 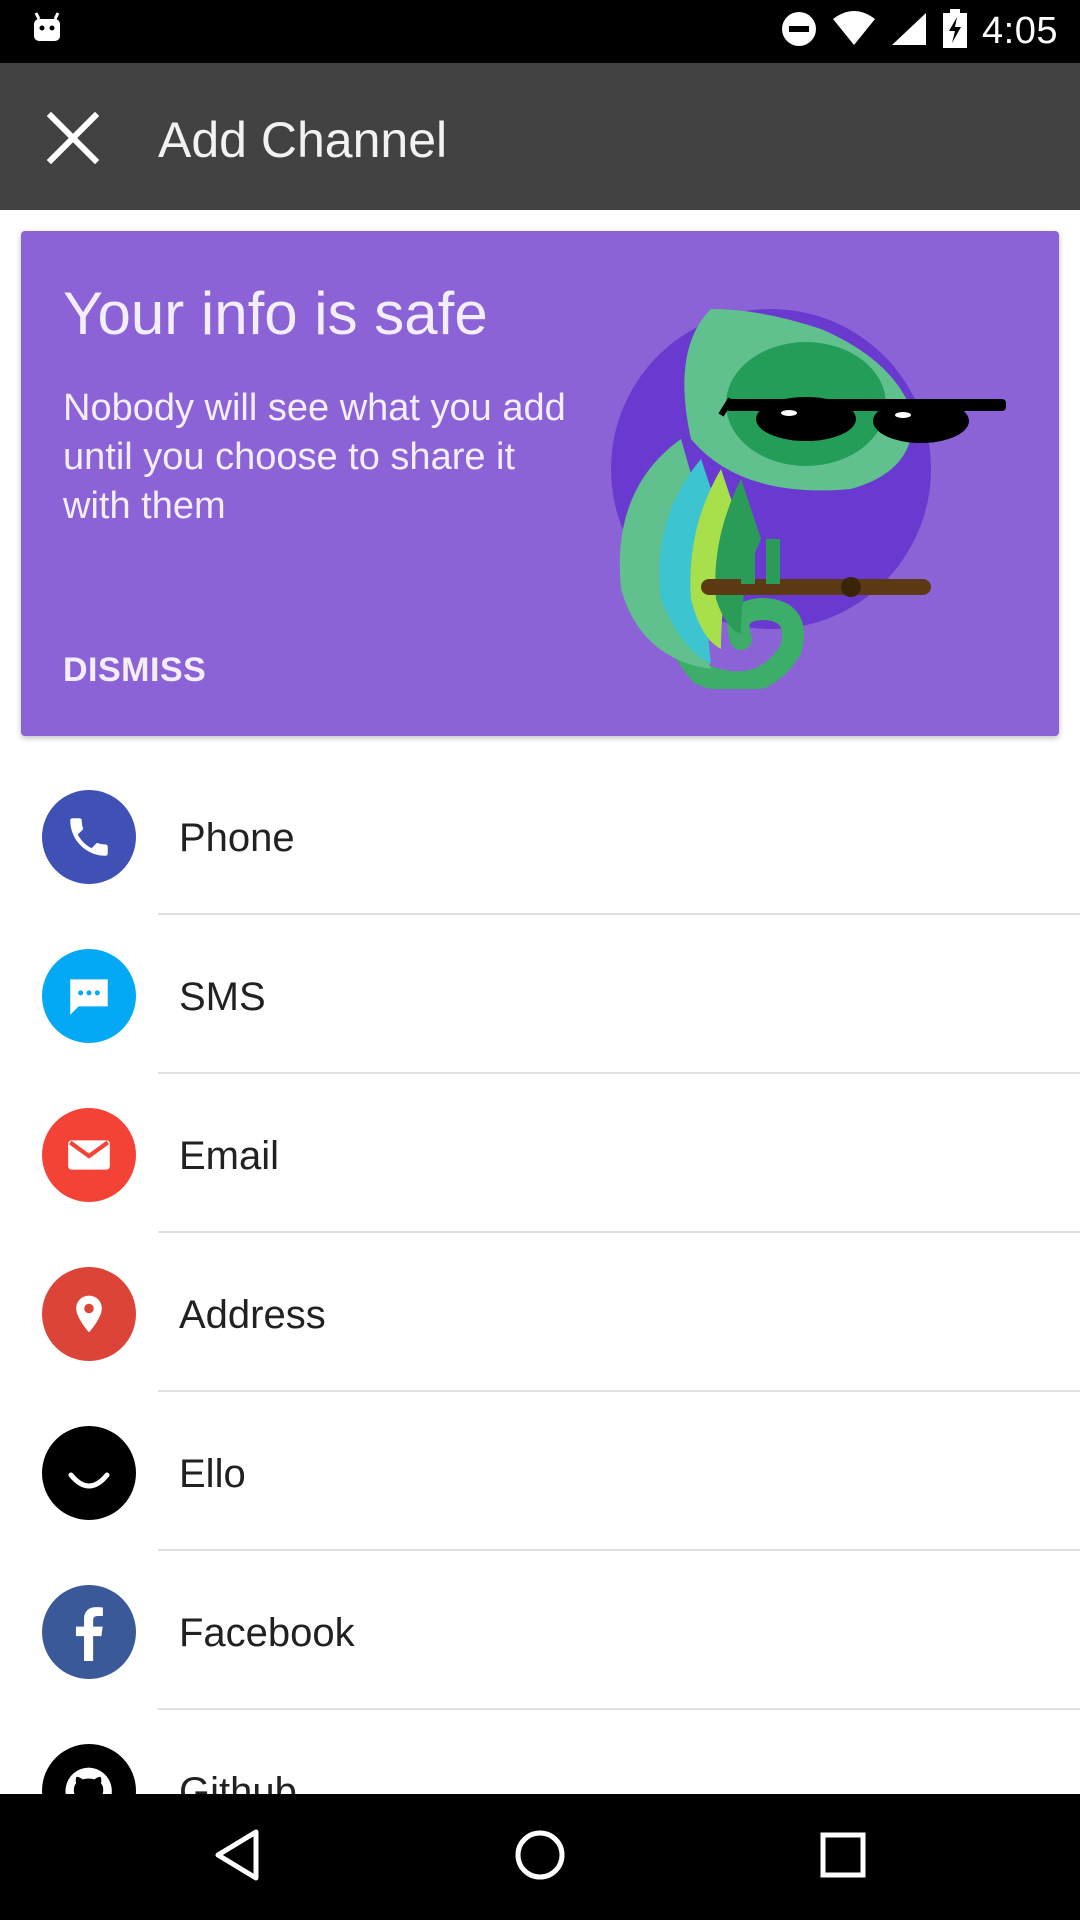 What do you see at coordinates (237, 838) in the screenshot?
I see `channel-label: Phone` at bounding box center [237, 838].